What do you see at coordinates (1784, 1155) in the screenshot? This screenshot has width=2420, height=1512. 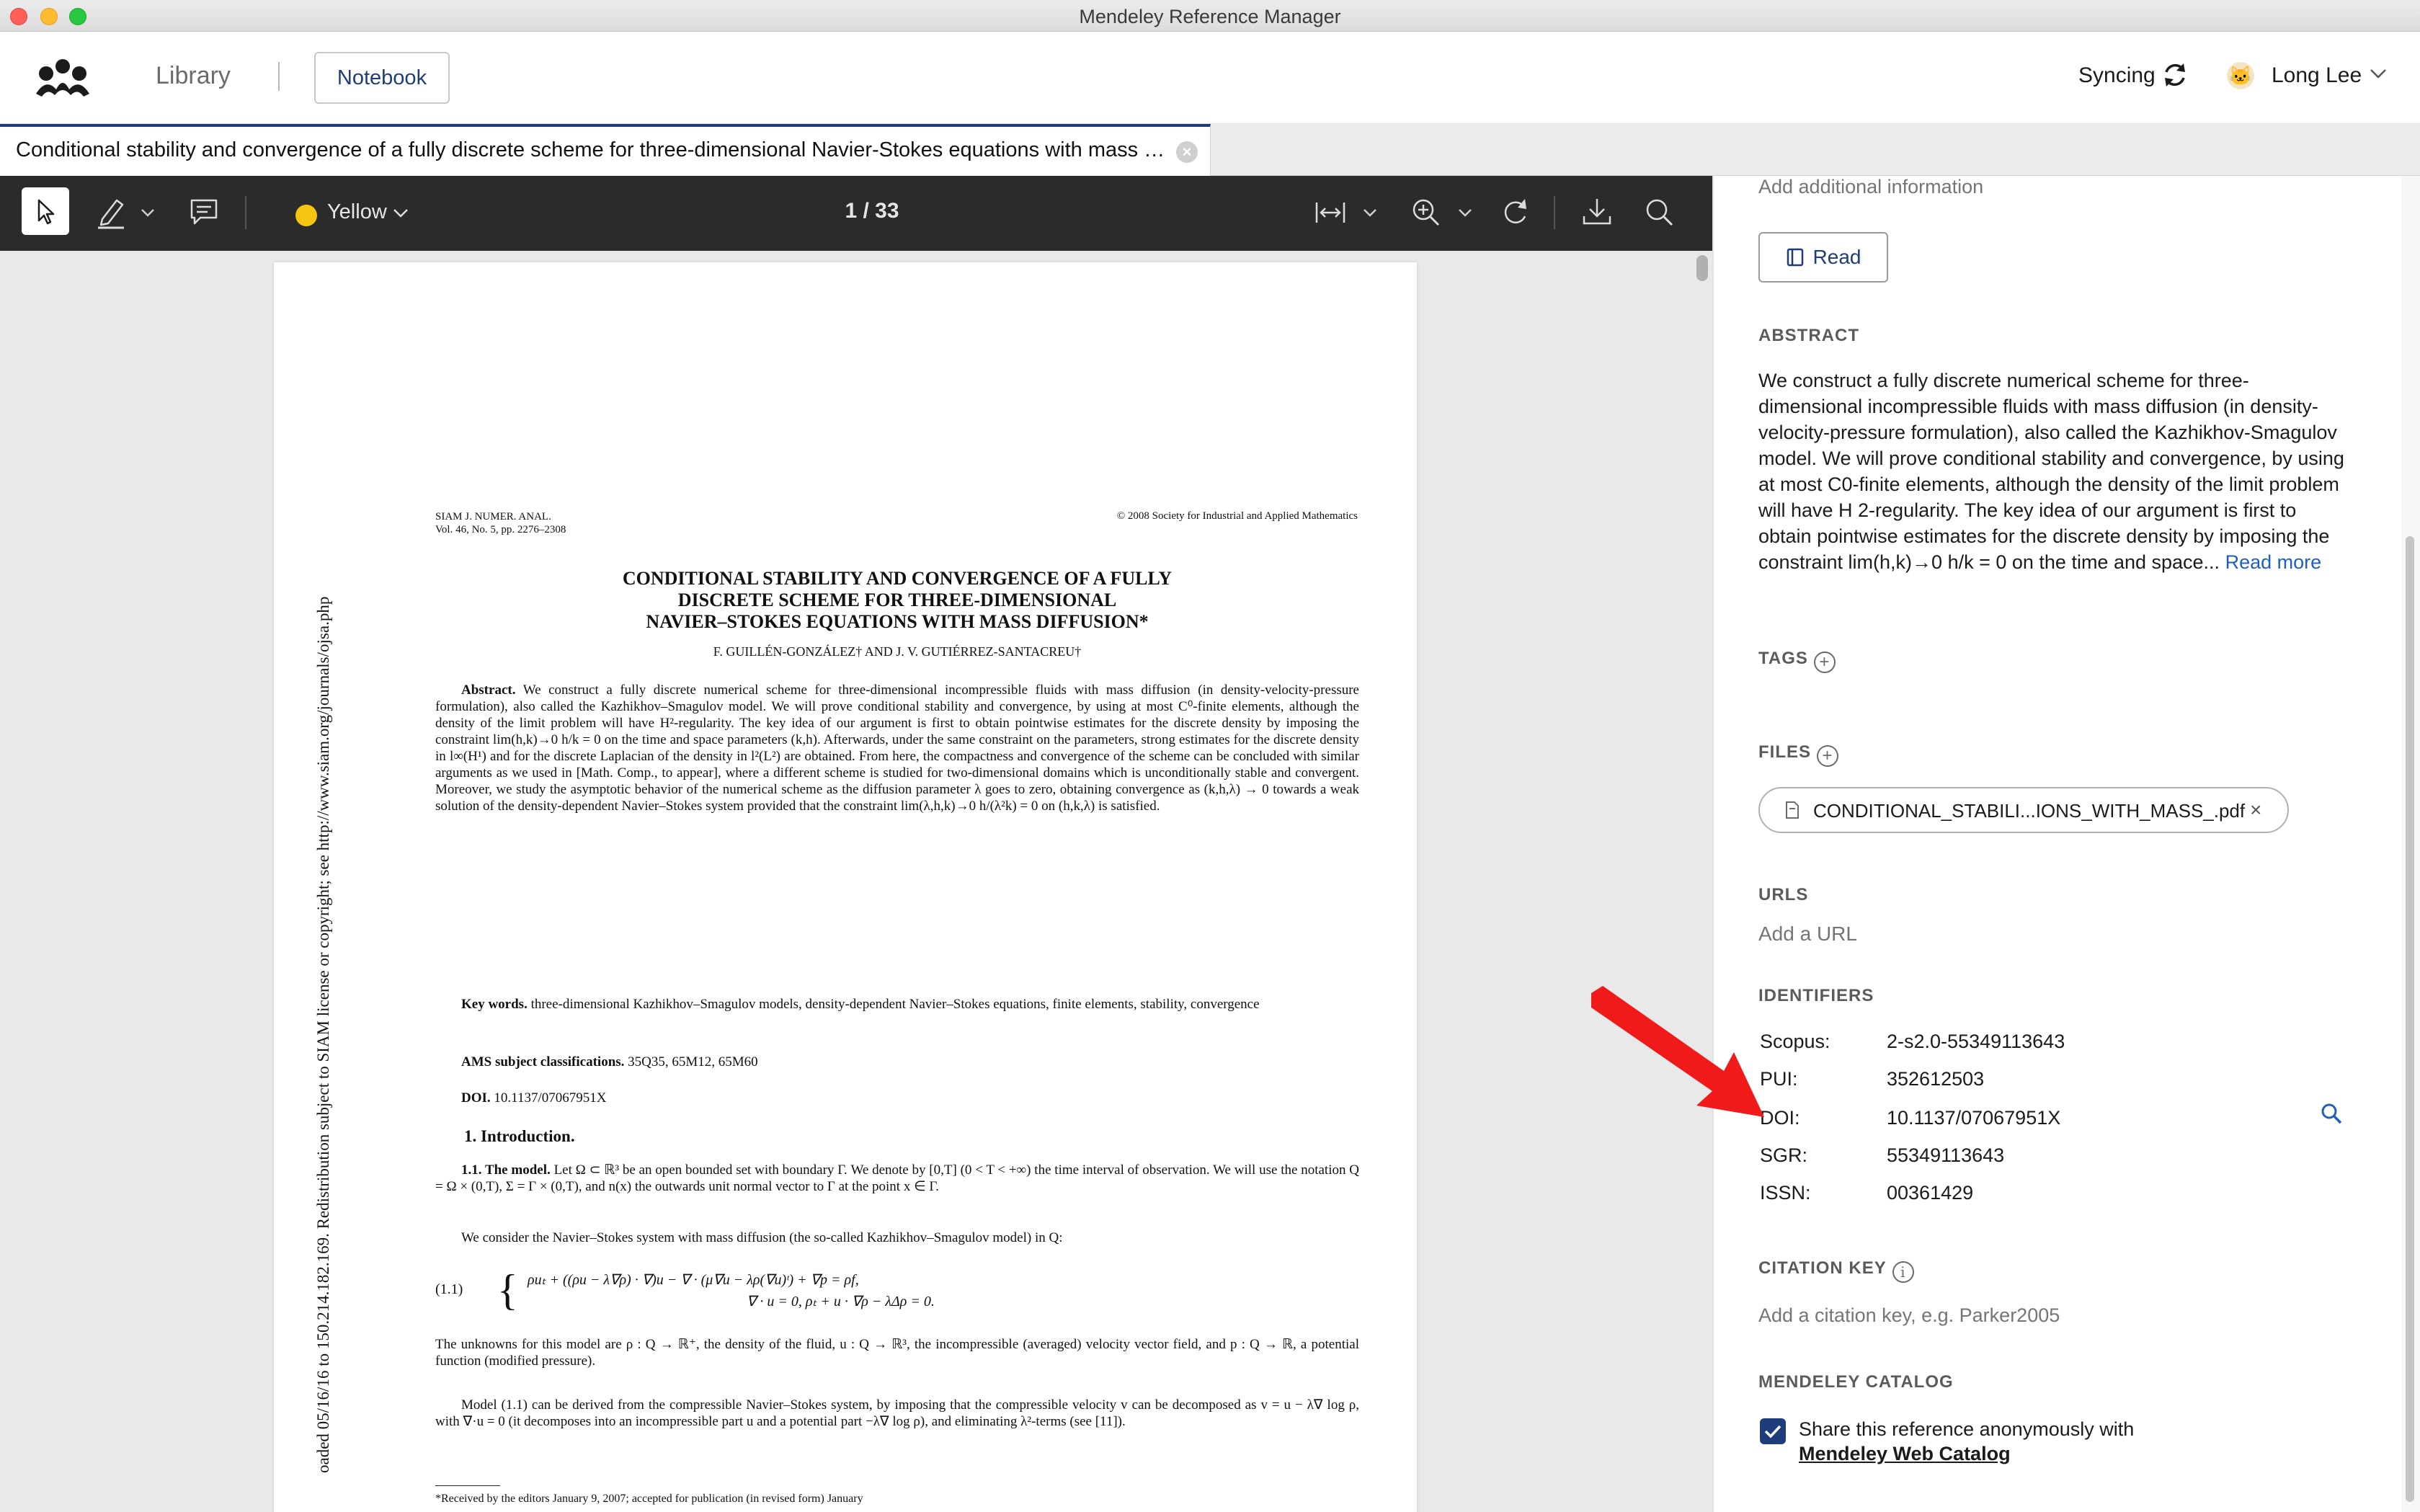 I see `identifier-label: SGR:` at bounding box center [1784, 1155].